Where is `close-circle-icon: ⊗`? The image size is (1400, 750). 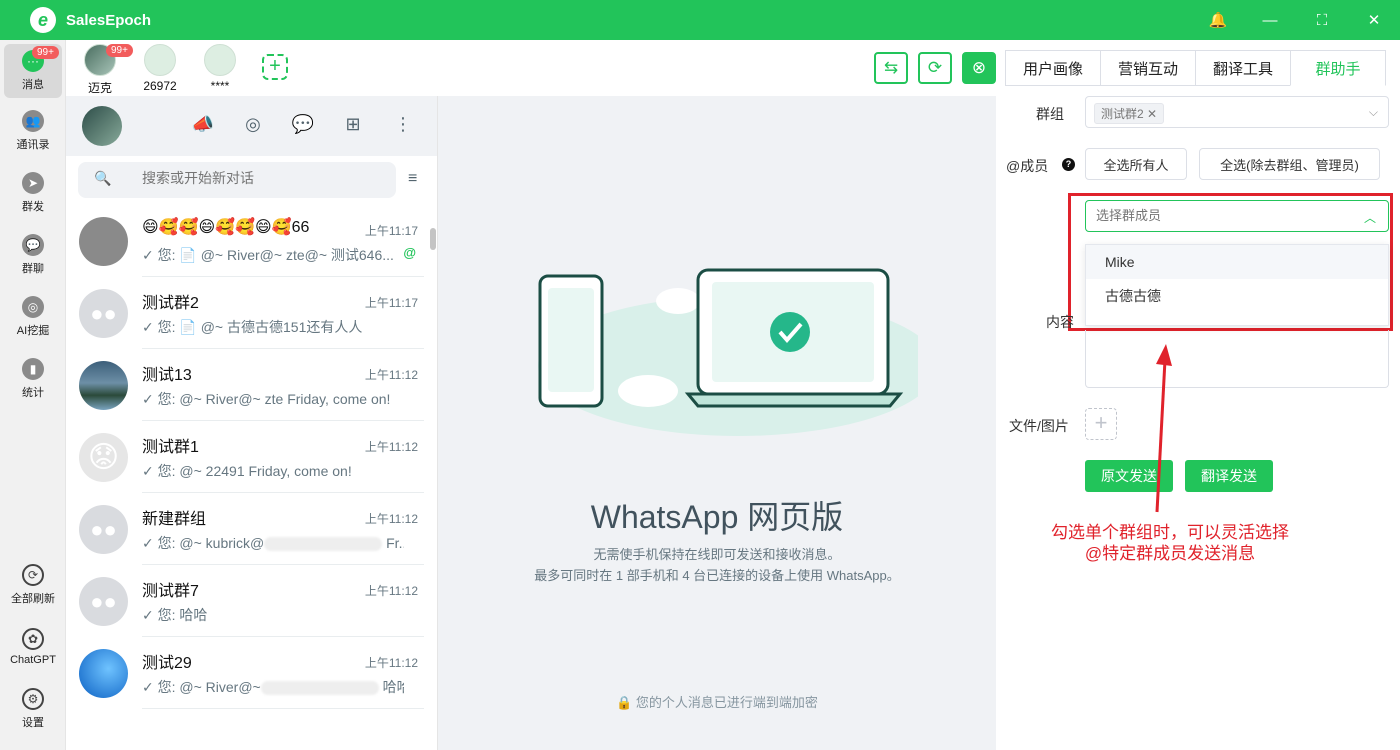 close-circle-icon: ⊗ is located at coordinates (979, 68).